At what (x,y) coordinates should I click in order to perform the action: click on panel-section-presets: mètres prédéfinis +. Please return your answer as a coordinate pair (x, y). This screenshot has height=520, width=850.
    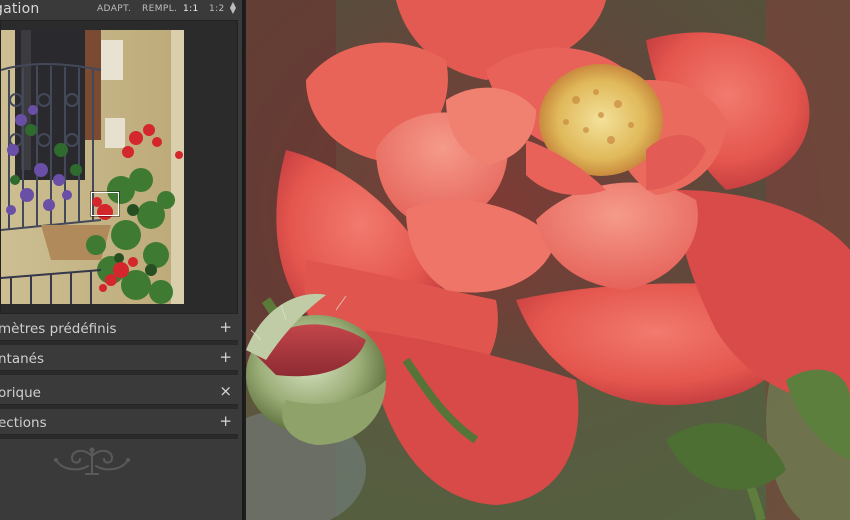
    Looking at the image, I should click on (119, 330).